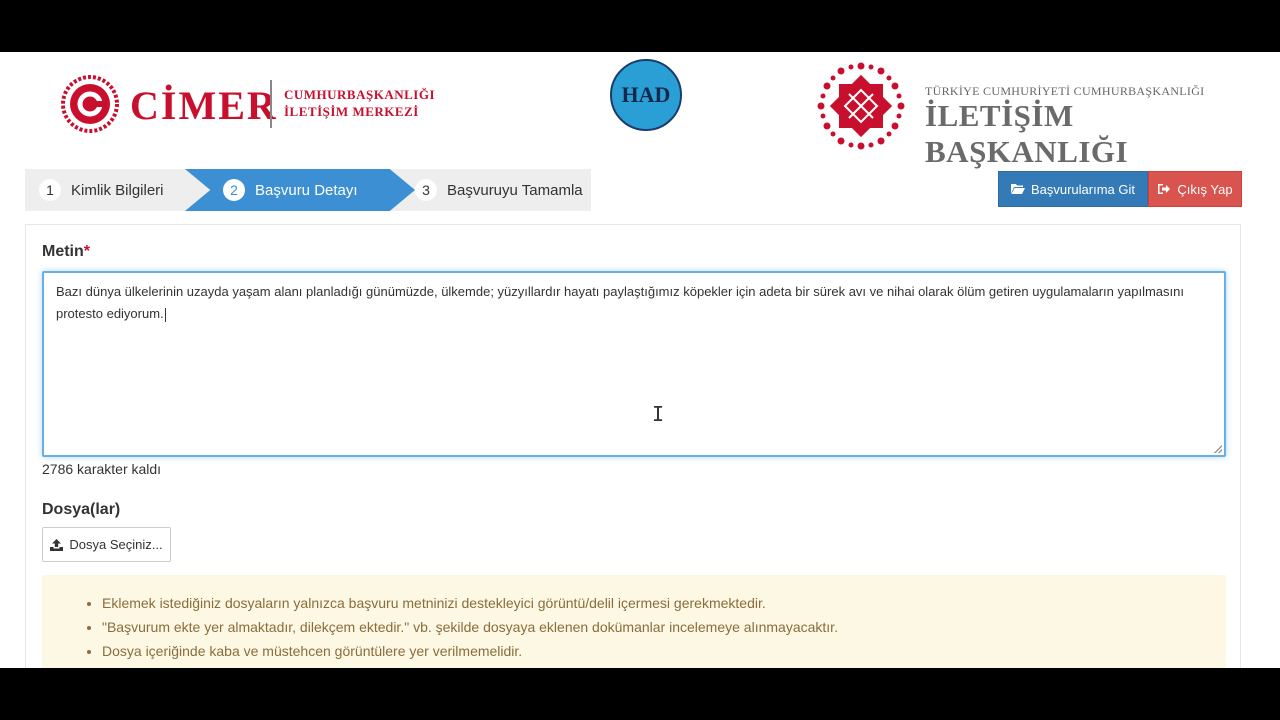 The image size is (1280, 720). Describe the element at coordinates (360, 94) in the screenshot. I see `cimer-subtitle-line1: CUMHURBAŞKANLIĞI` at that location.